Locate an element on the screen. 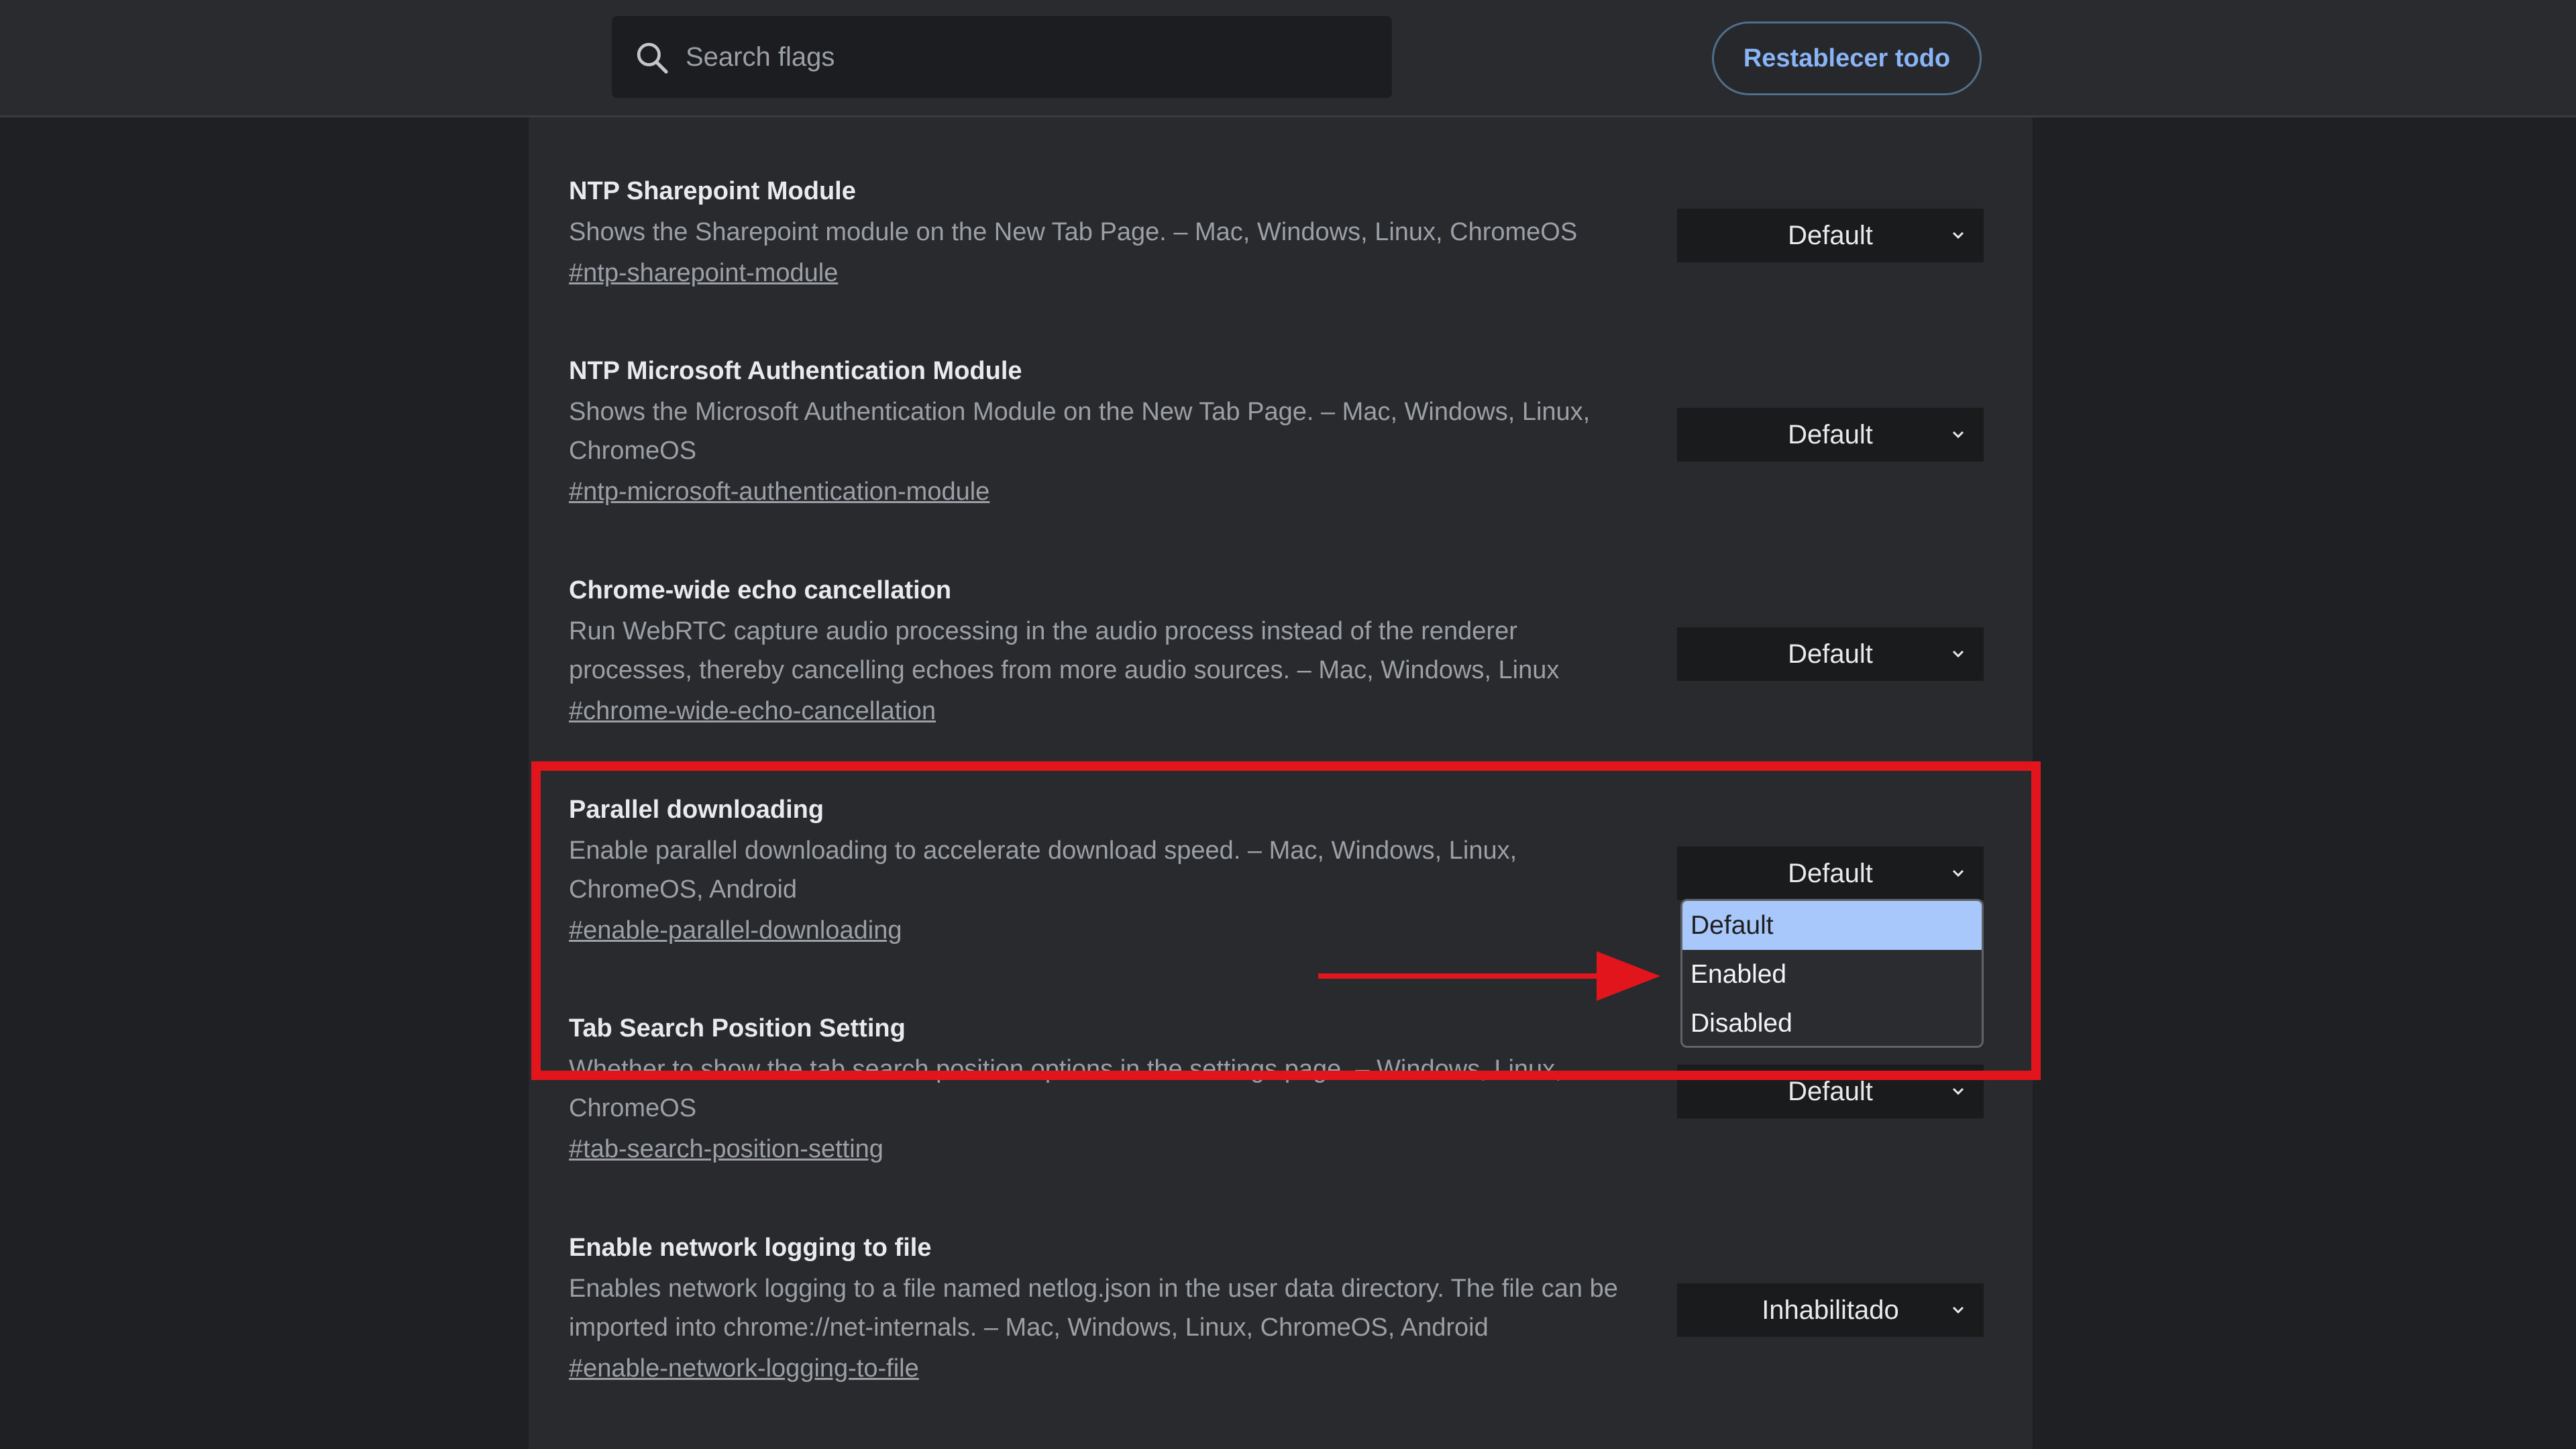 The image size is (2576, 1449). flag-title: Enable network logging to file is located at coordinates (750, 1248).